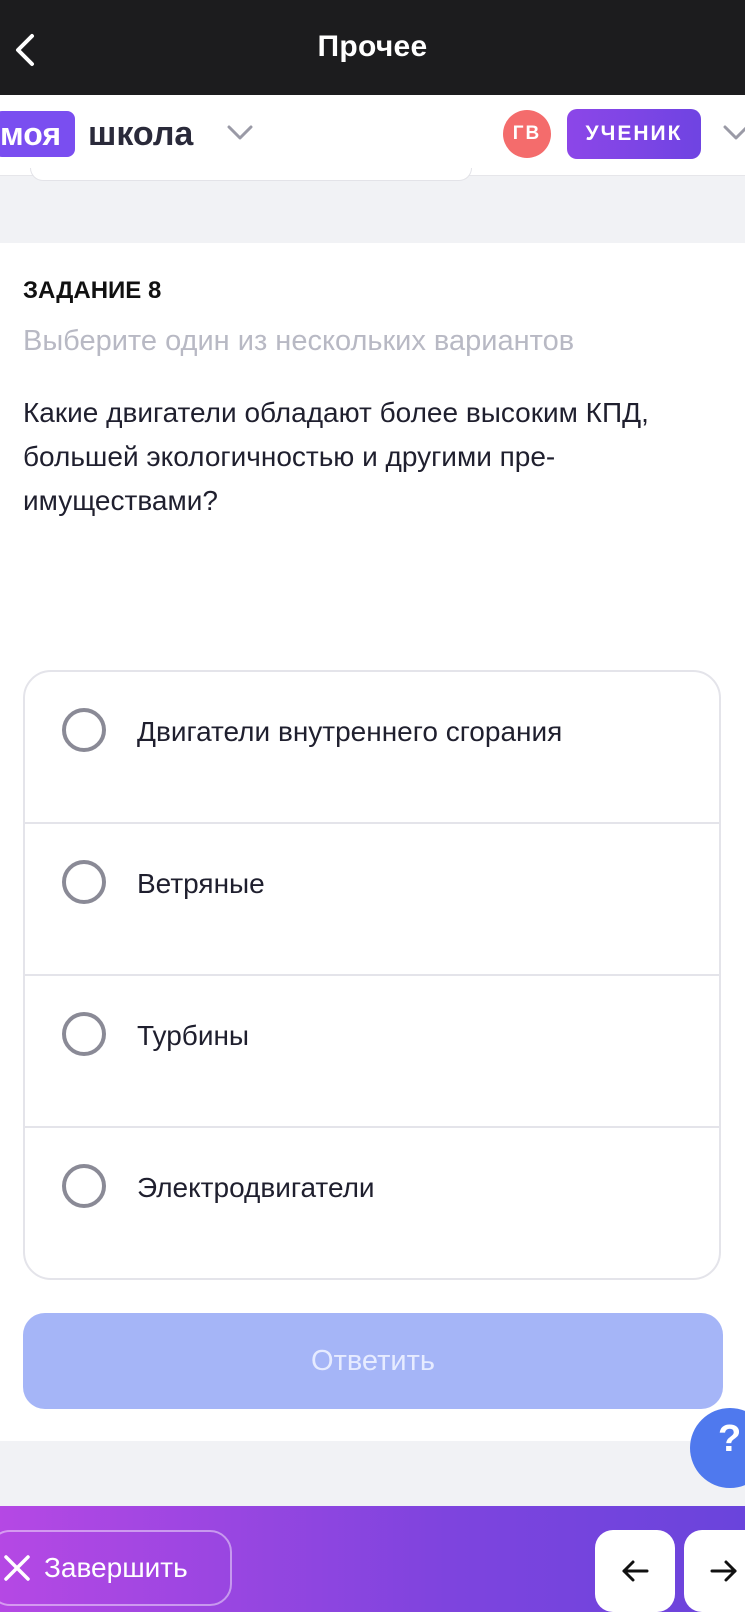  I want to click on arrow-left-icon, so click(635, 1571).